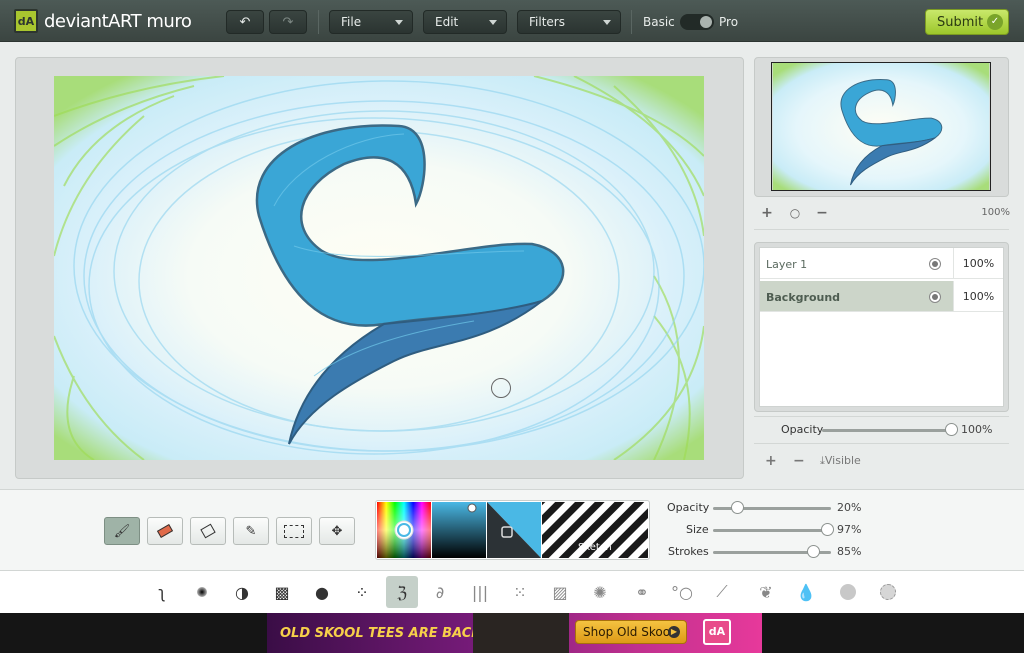 The image size is (1024, 653). I want to click on squiggle-brush-button: ʅ, so click(162, 592).